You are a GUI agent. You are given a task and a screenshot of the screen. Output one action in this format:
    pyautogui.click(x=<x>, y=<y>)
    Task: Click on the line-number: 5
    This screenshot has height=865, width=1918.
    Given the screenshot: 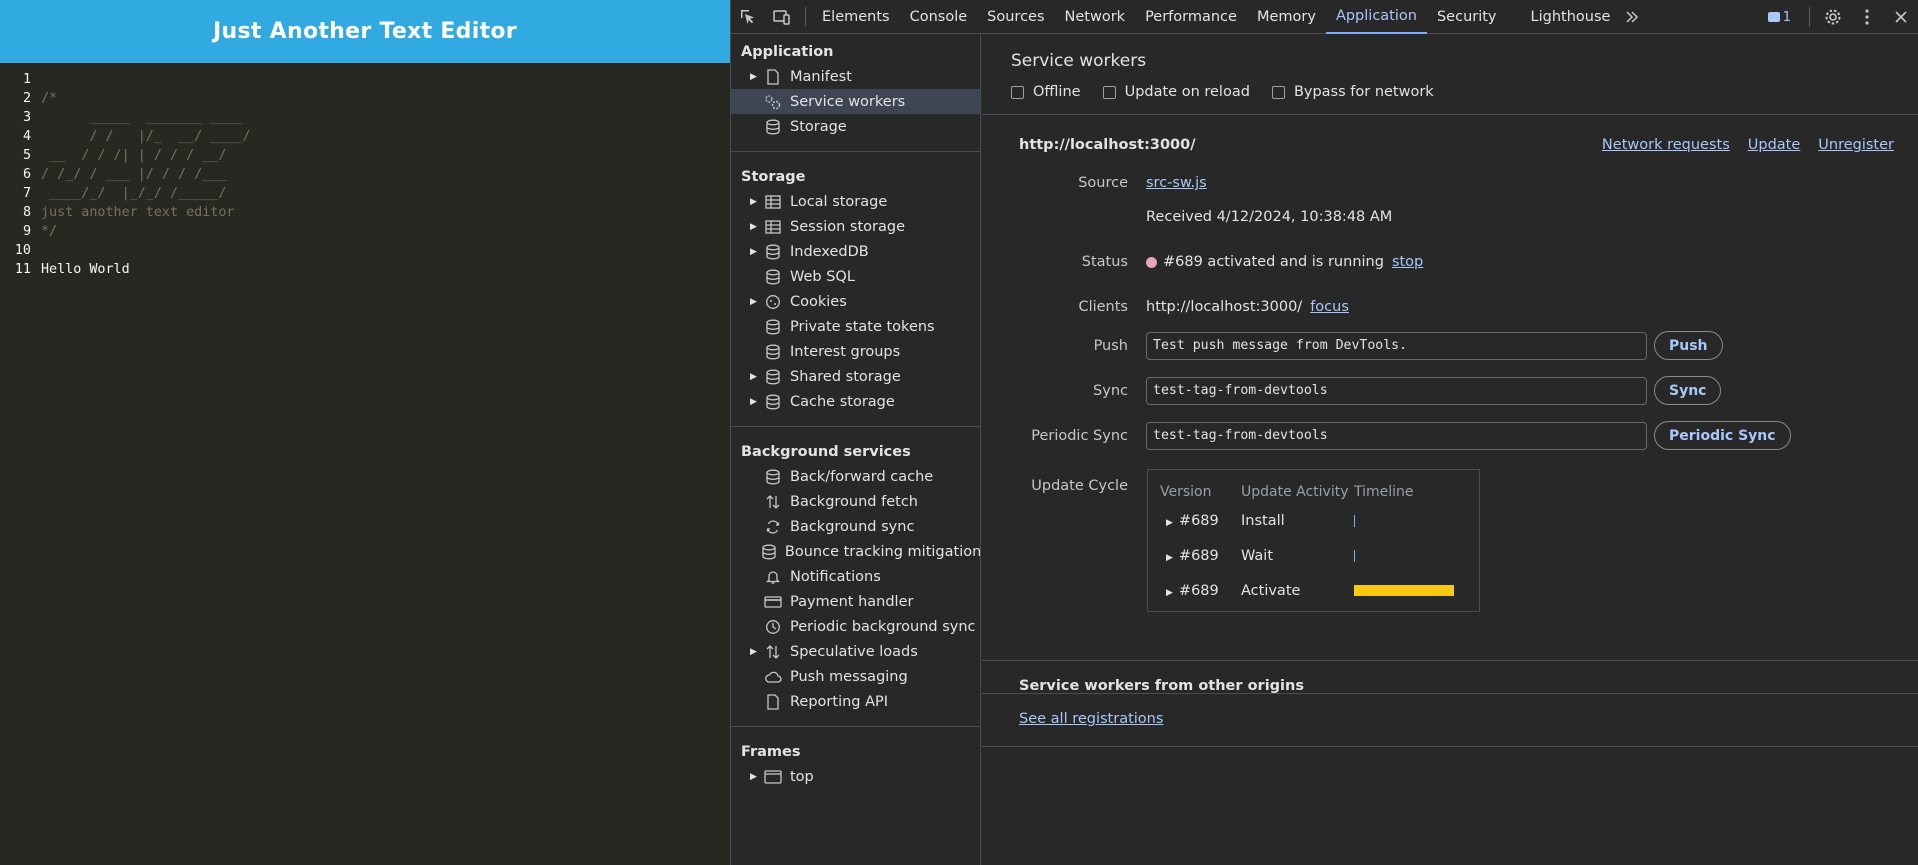 What is the action you would take?
    pyautogui.click(x=26, y=155)
    